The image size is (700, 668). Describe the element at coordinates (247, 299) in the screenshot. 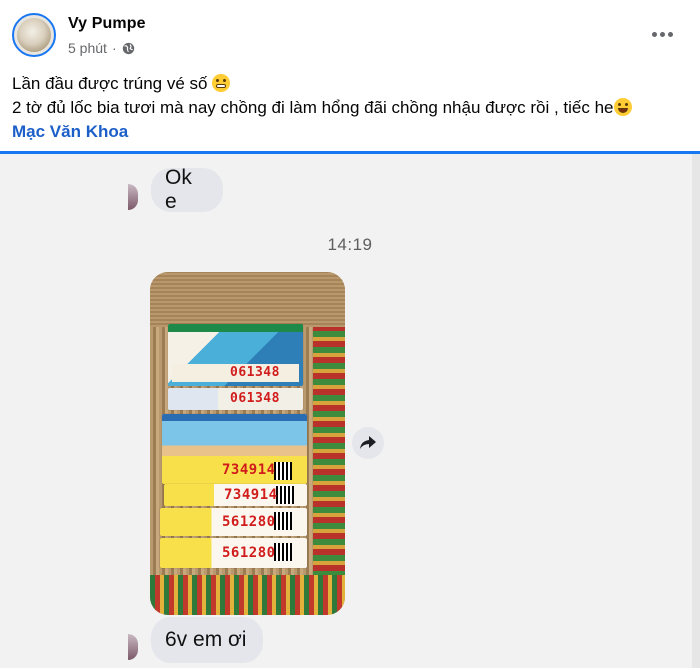

I see `mat-texture` at that location.